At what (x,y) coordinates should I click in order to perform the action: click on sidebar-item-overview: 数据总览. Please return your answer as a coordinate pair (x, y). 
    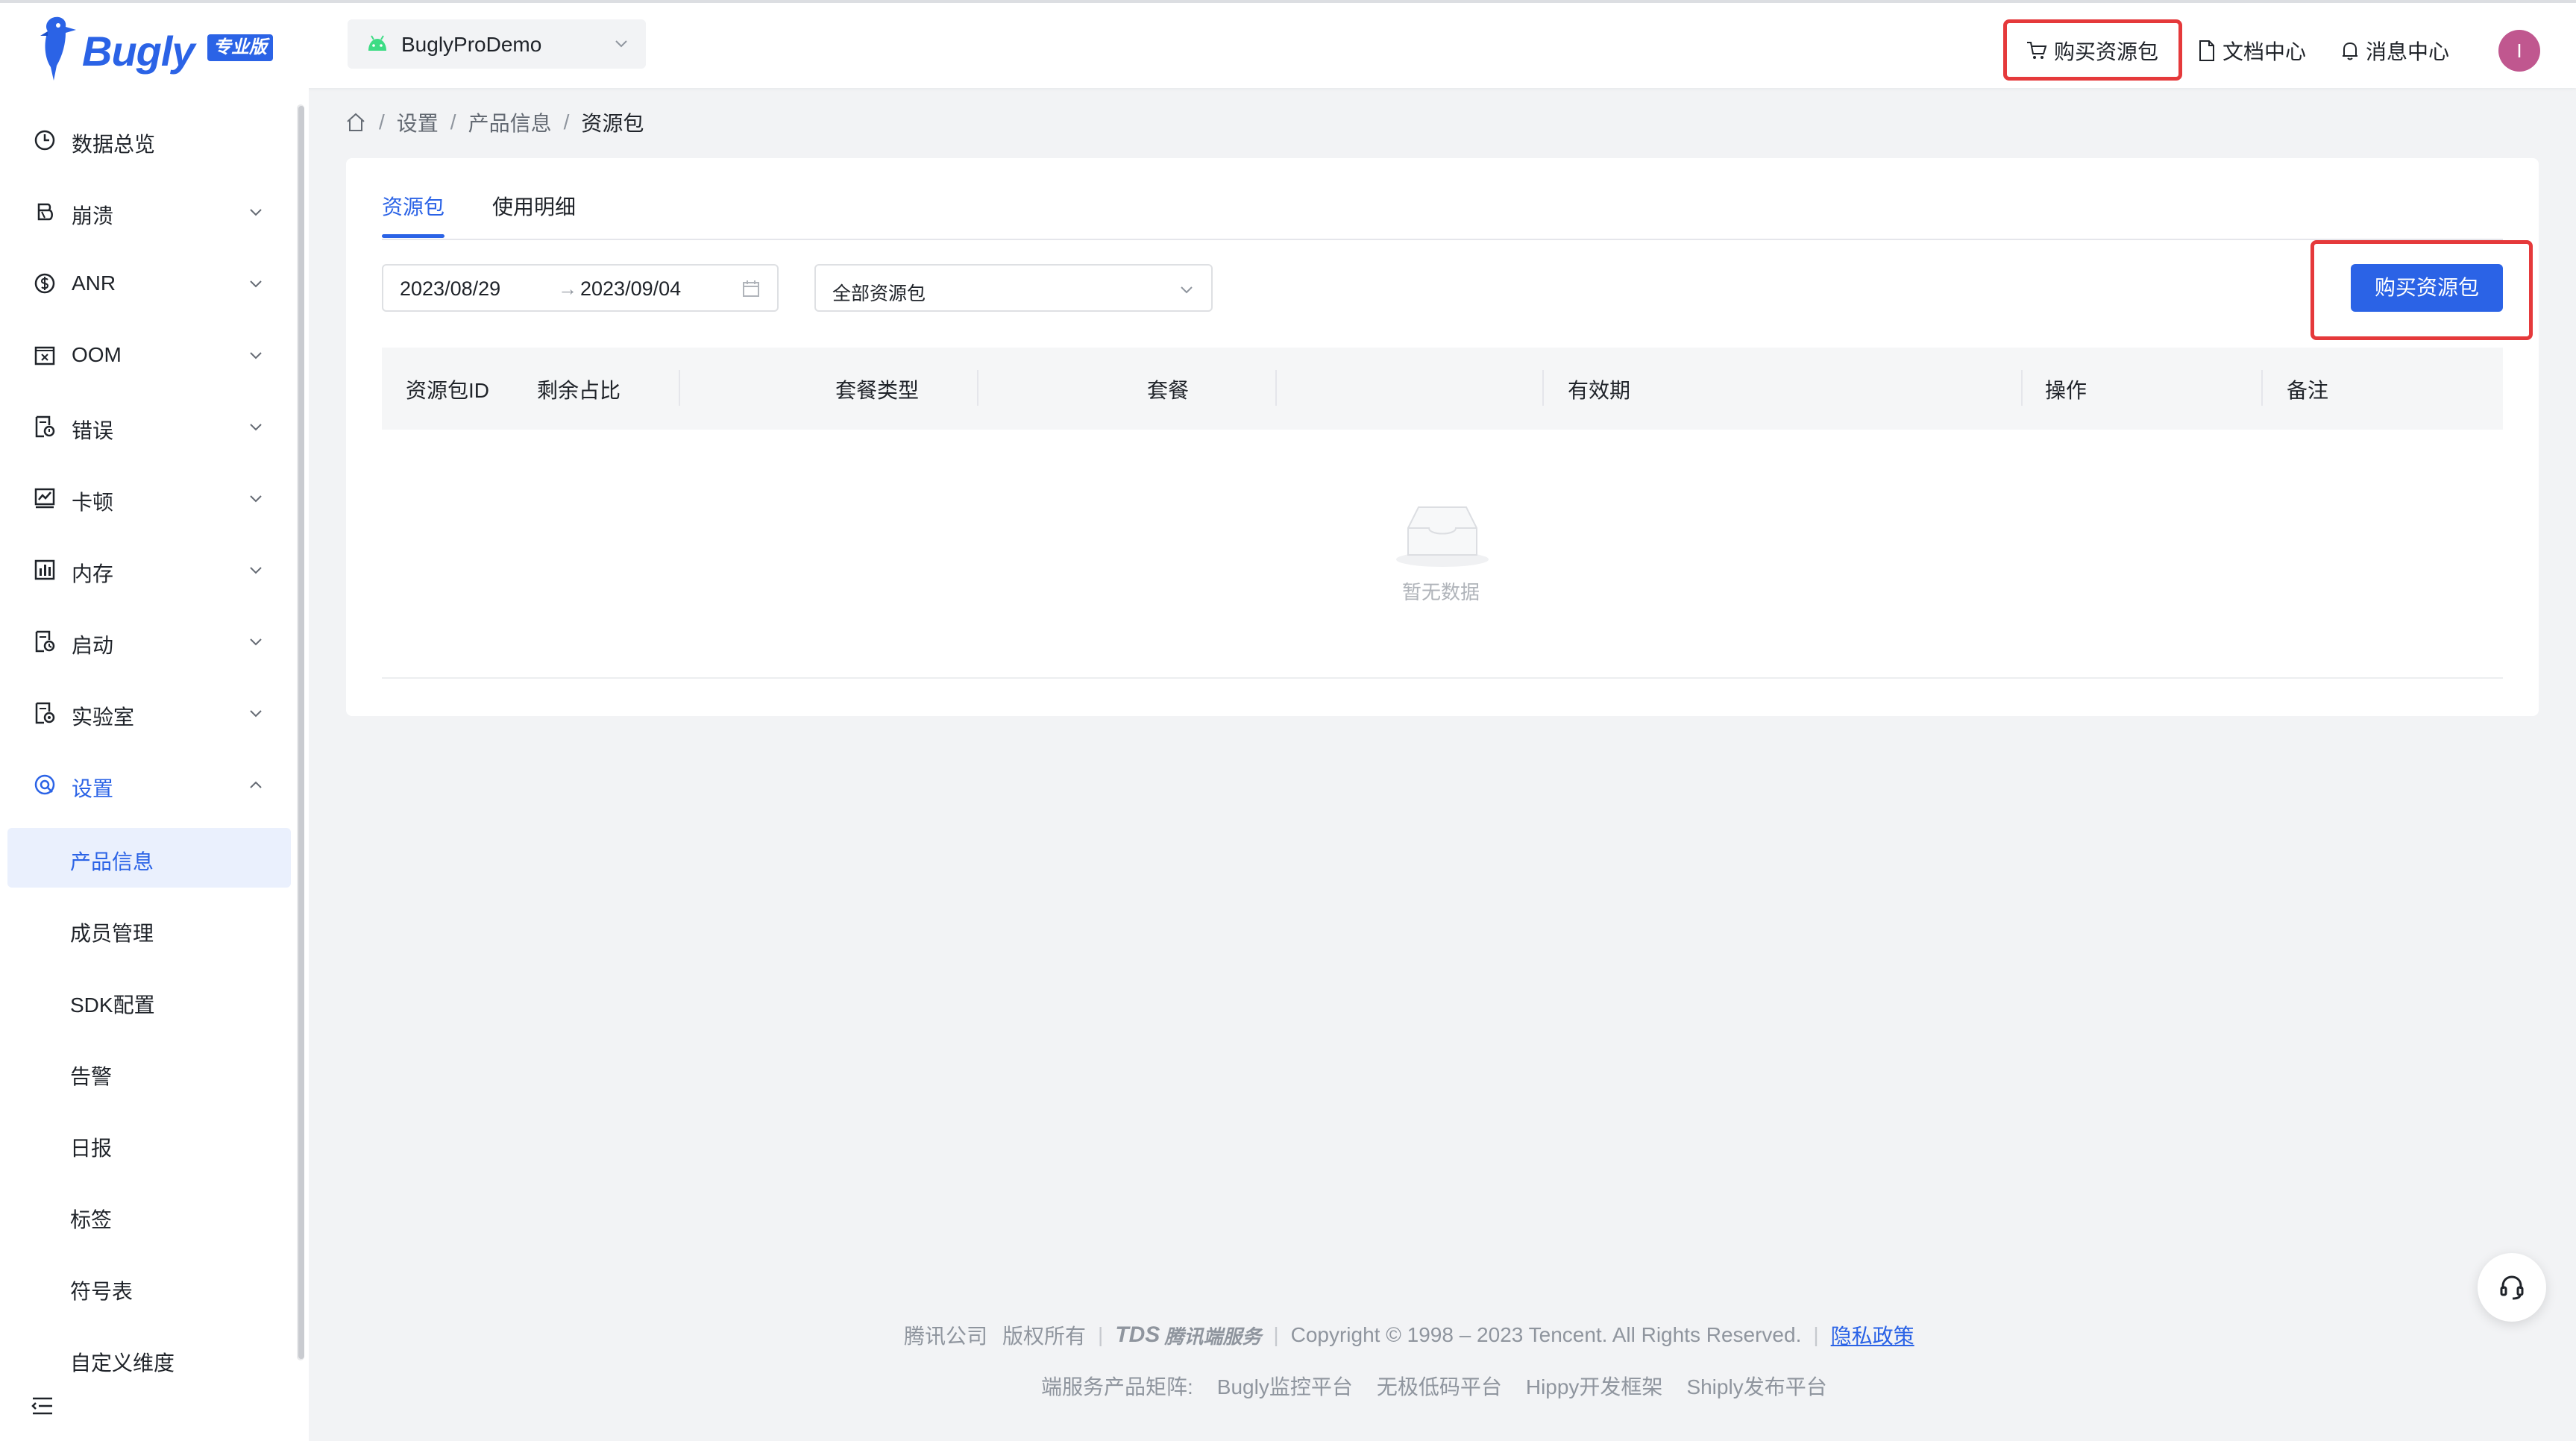
    Looking at the image, I should click on (149, 140).